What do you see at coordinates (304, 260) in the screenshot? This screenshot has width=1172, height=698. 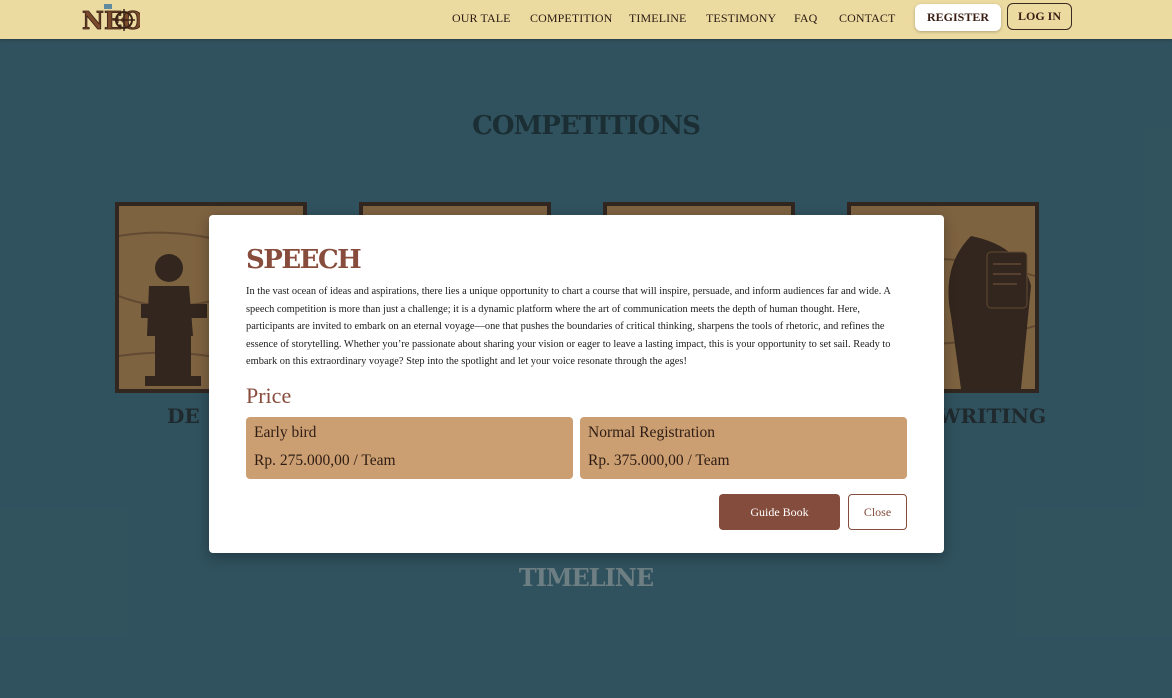 I see `modal-title: SPEECH` at bounding box center [304, 260].